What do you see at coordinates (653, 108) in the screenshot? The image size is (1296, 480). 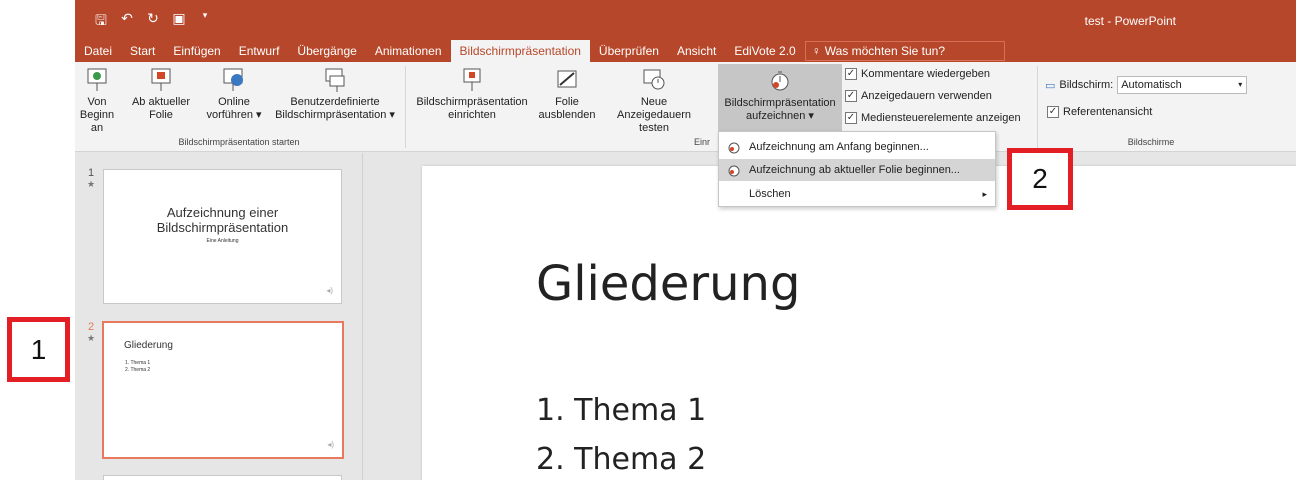 I see `rehearse-label-1: Neue Anzeigedauern` at bounding box center [653, 108].